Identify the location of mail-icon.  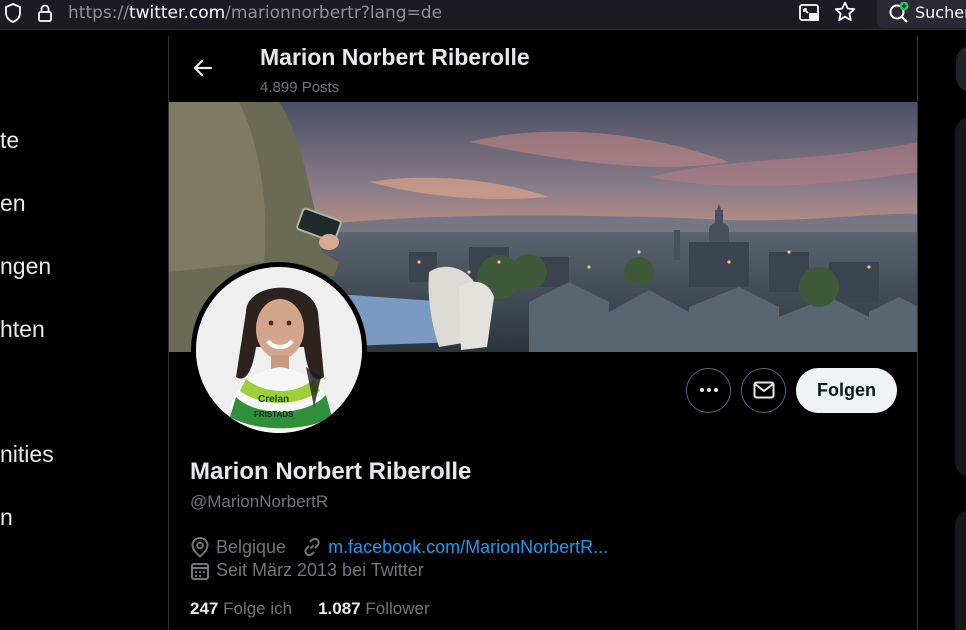
(763, 390).